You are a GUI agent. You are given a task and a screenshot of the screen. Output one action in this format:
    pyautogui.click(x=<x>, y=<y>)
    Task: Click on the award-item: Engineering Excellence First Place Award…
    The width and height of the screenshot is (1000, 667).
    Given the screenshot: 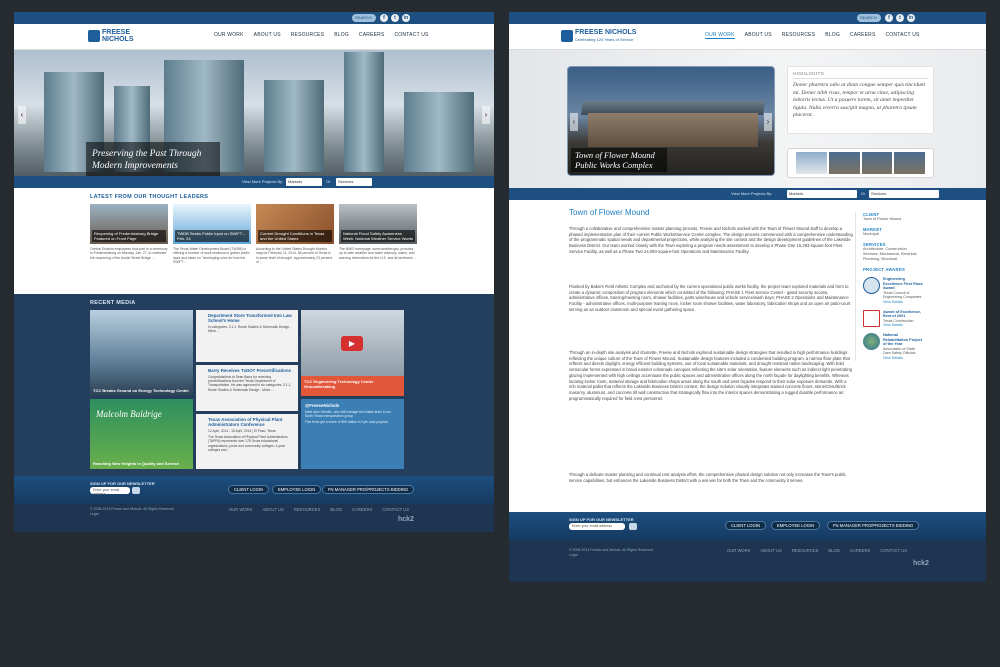 What is the action you would take?
    pyautogui.click(x=893, y=291)
    